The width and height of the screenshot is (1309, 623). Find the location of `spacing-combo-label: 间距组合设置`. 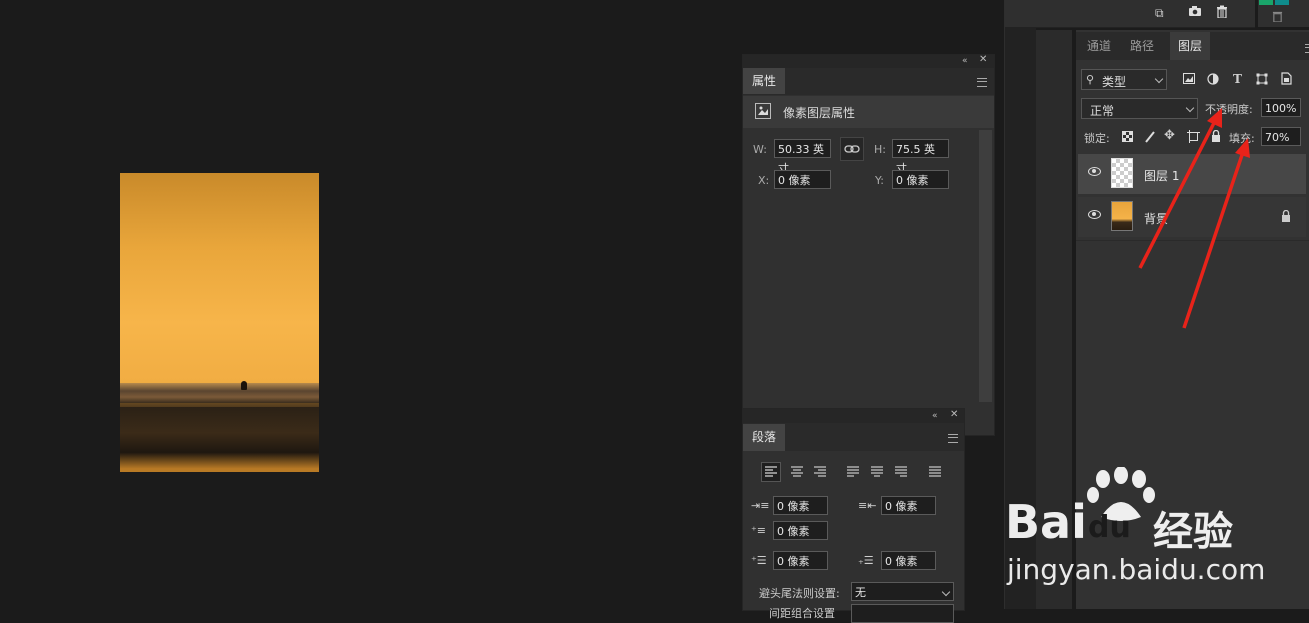

spacing-combo-label: 间距组合设置 is located at coordinates (802, 613).